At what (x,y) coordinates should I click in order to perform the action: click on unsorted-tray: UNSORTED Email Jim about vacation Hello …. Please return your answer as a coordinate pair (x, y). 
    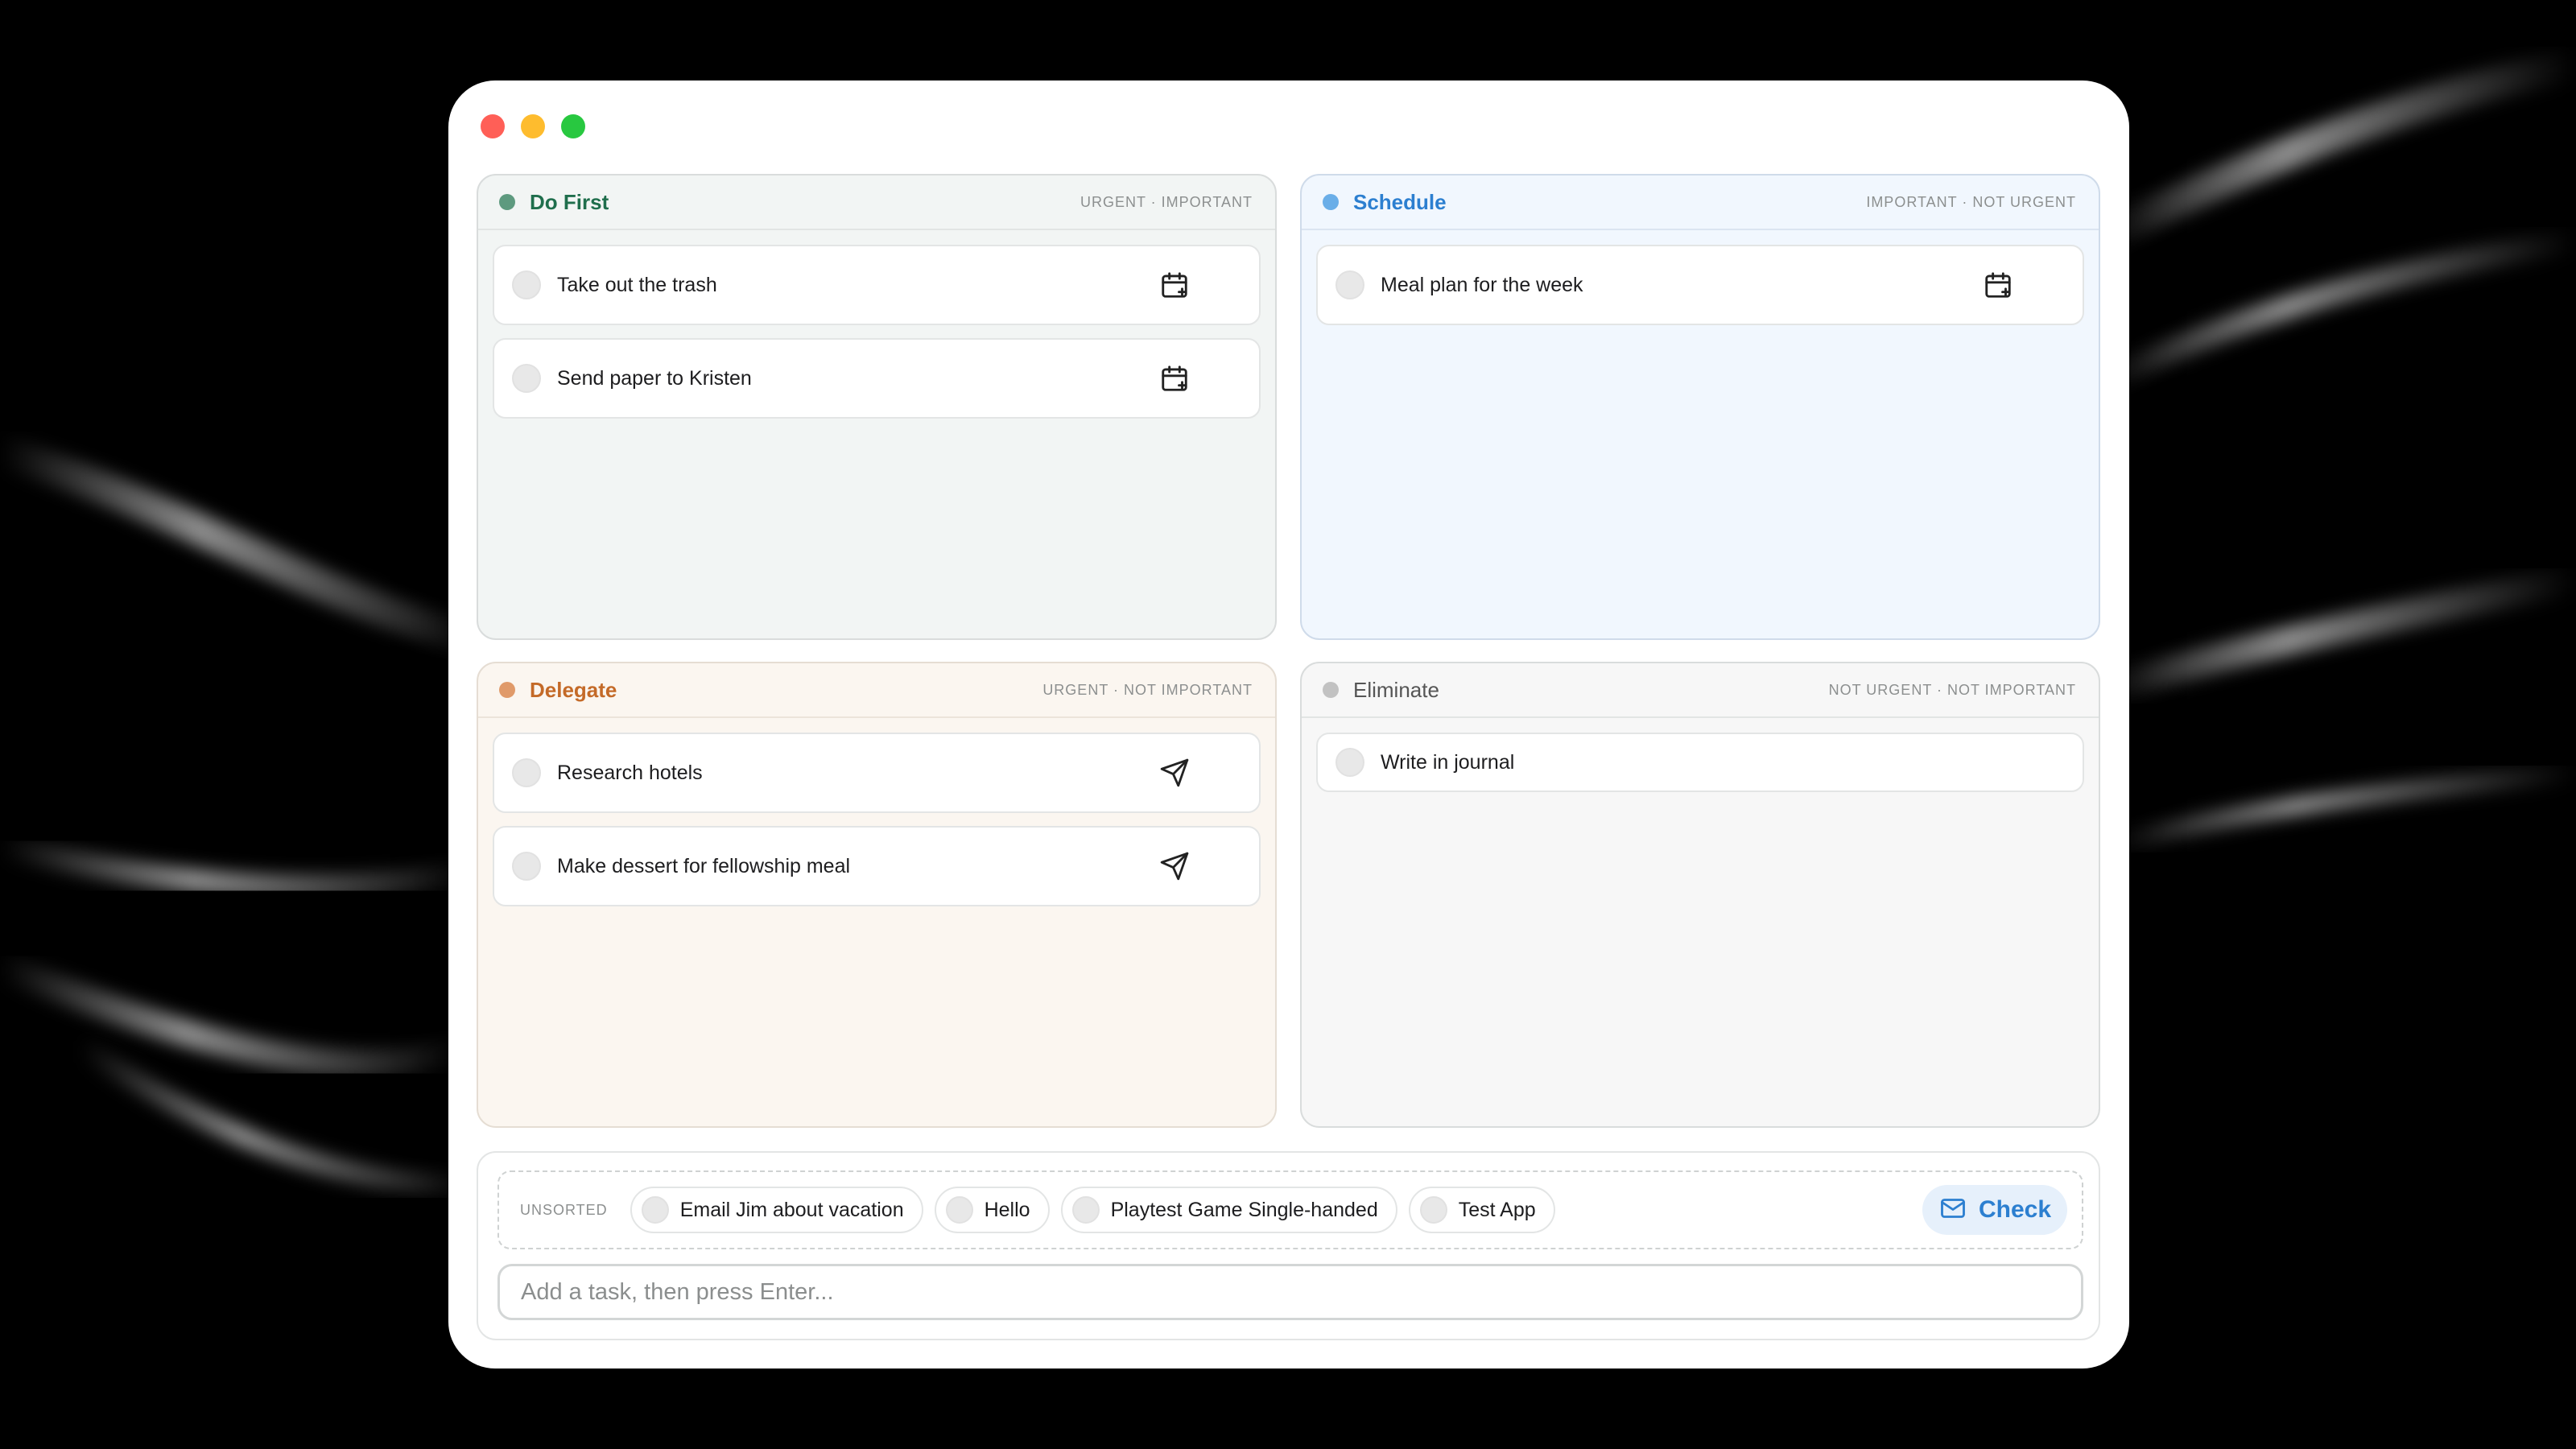
    Looking at the image, I should click on (1290, 1209).